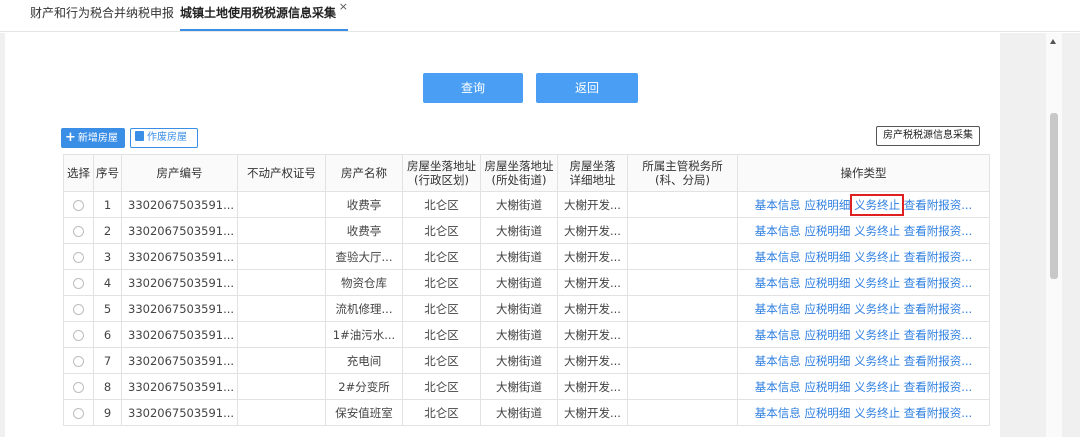 This screenshot has height=437, width=1080. Describe the element at coordinates (164, 138) in the screenshot. I see `void-house-button: 作废房屋` at that location.